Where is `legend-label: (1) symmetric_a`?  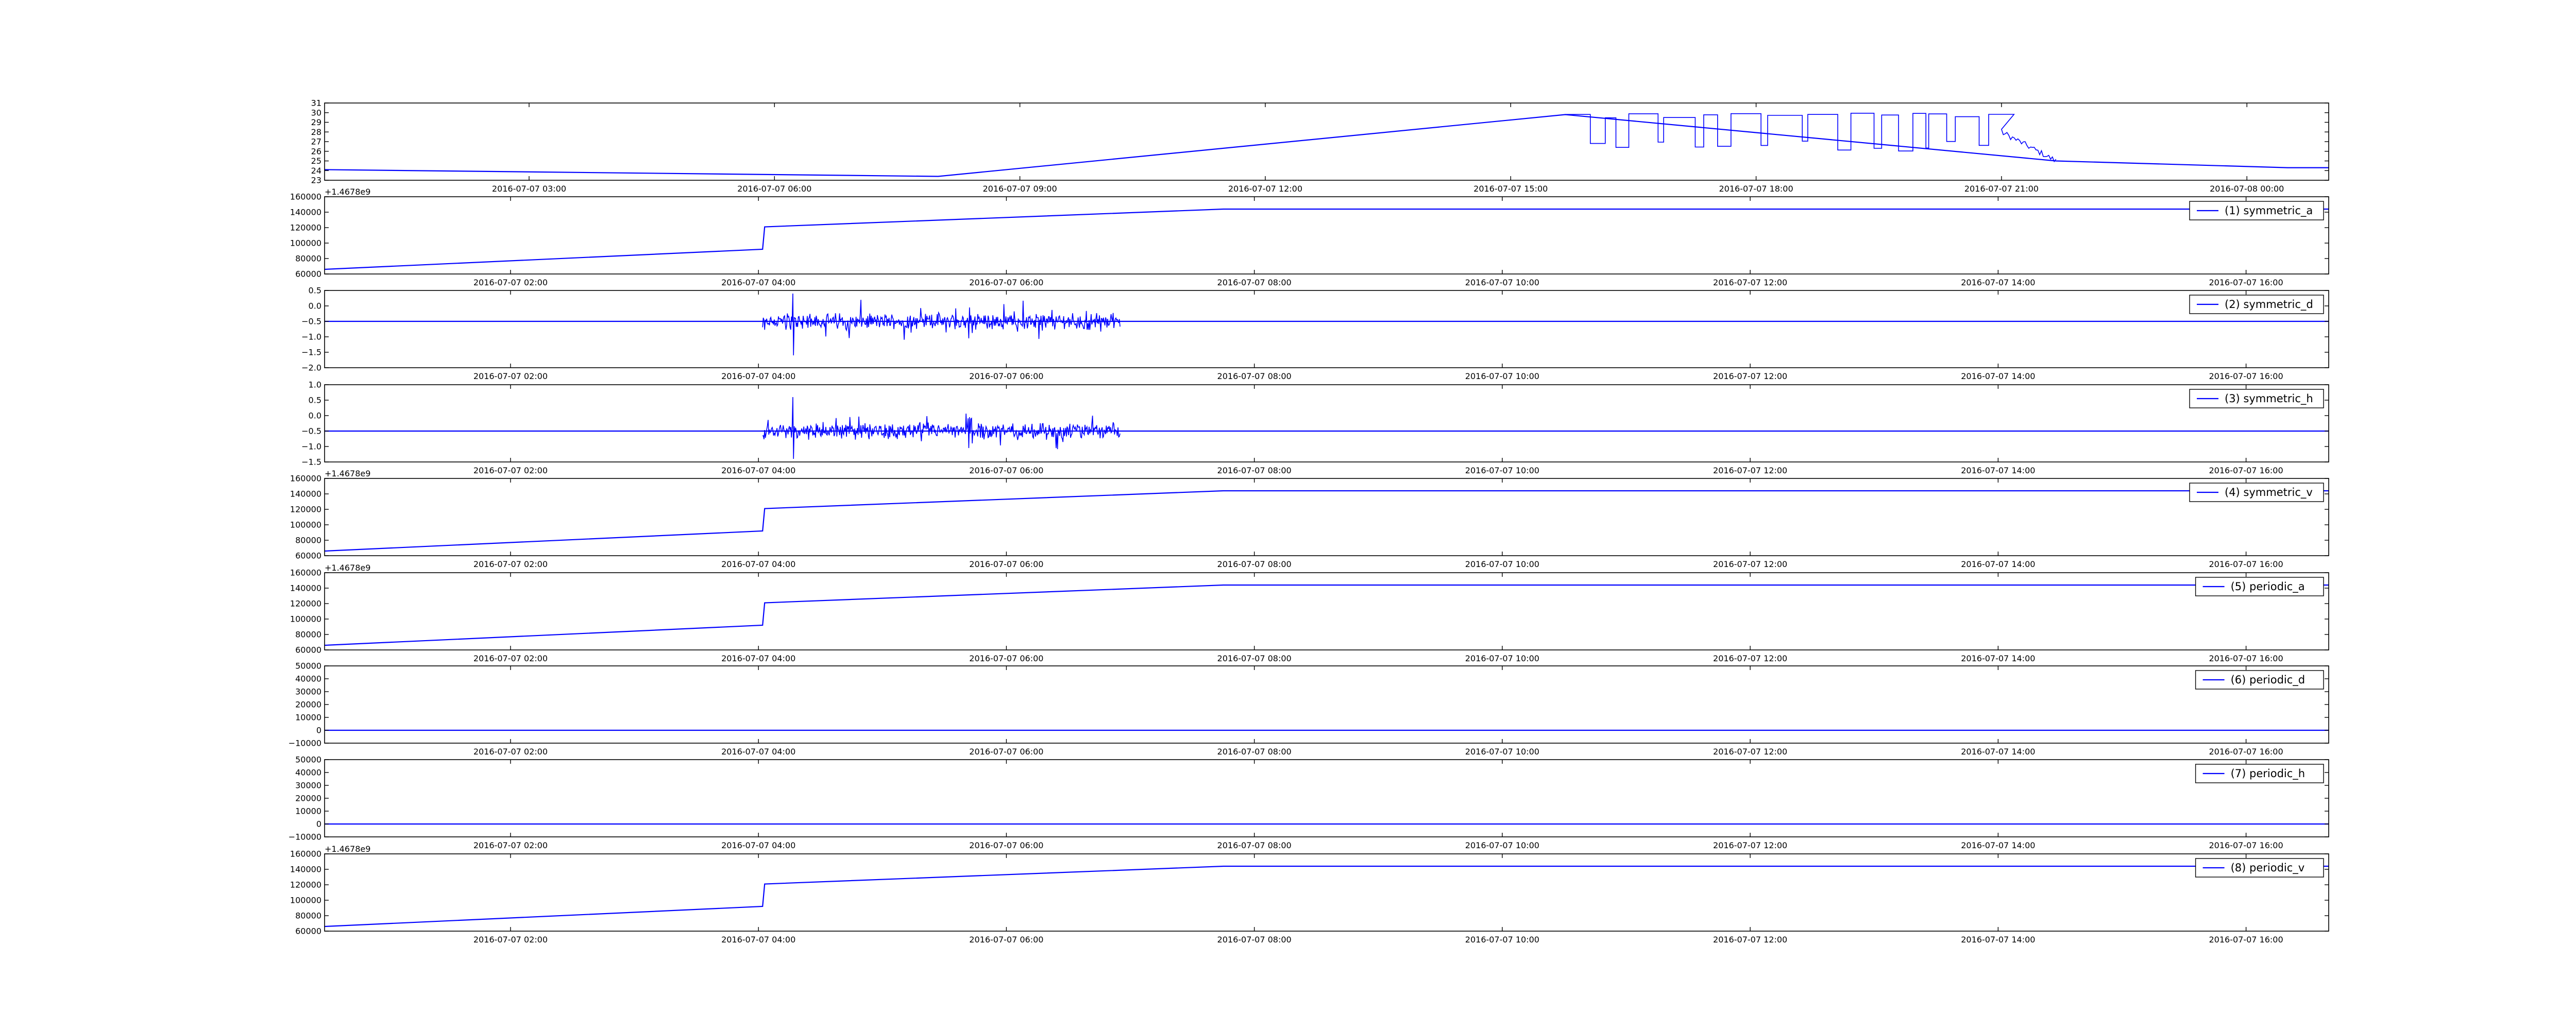 legend-label: (1) symmetric_a is located at coordinates (2269, 210).